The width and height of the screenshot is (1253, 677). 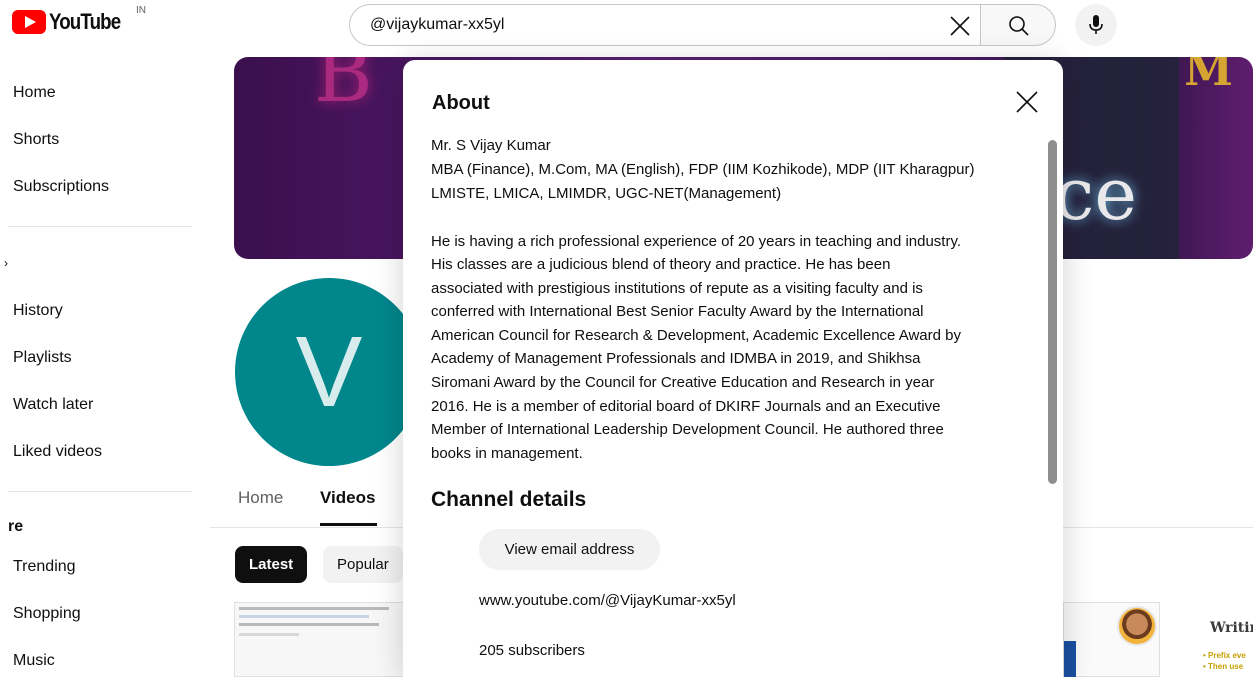 I want to click on sidebar-item-watch-later: Watch later, so click(x=100, y=405).